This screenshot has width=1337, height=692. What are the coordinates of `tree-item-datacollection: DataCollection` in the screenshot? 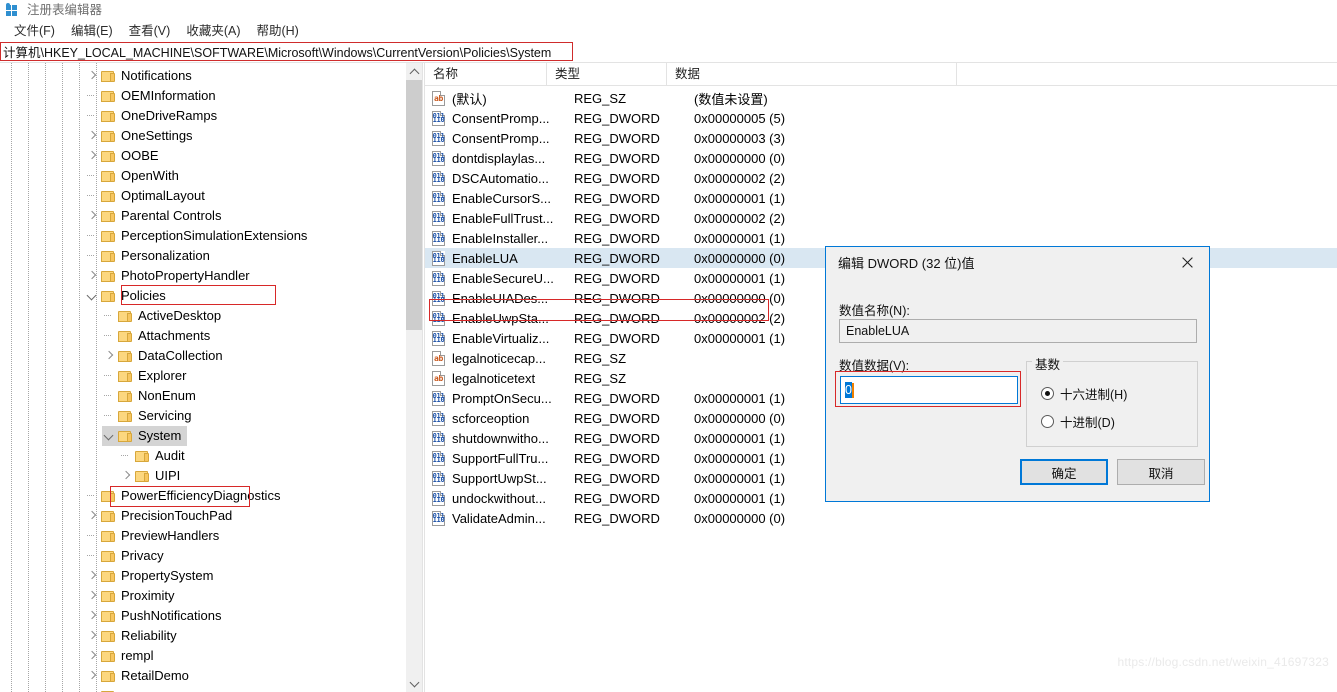 It's located at (211, 356).